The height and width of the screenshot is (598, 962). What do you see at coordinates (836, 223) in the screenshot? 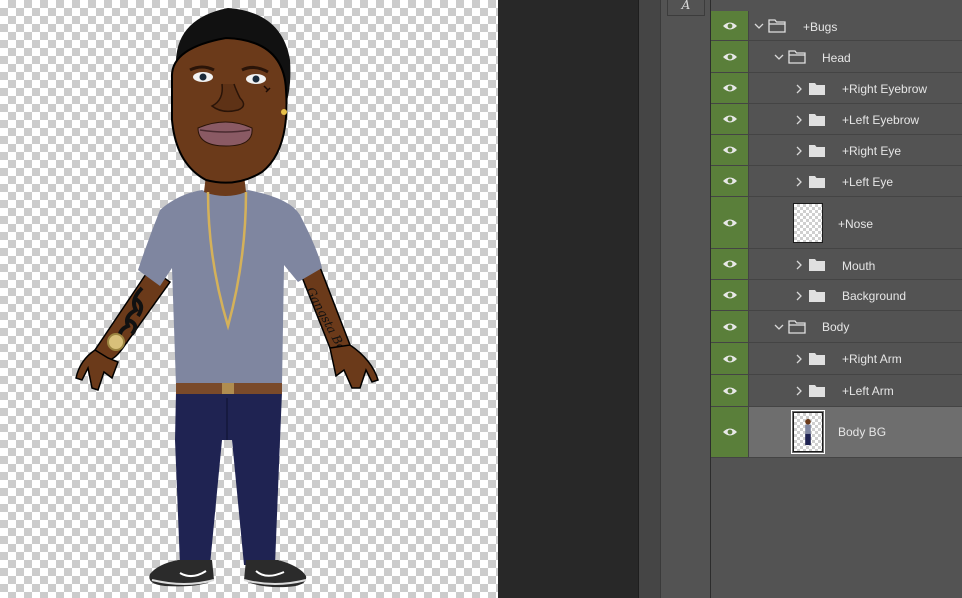
I see `layer-row-nose: +Nose` at bounding box center [836, 223].